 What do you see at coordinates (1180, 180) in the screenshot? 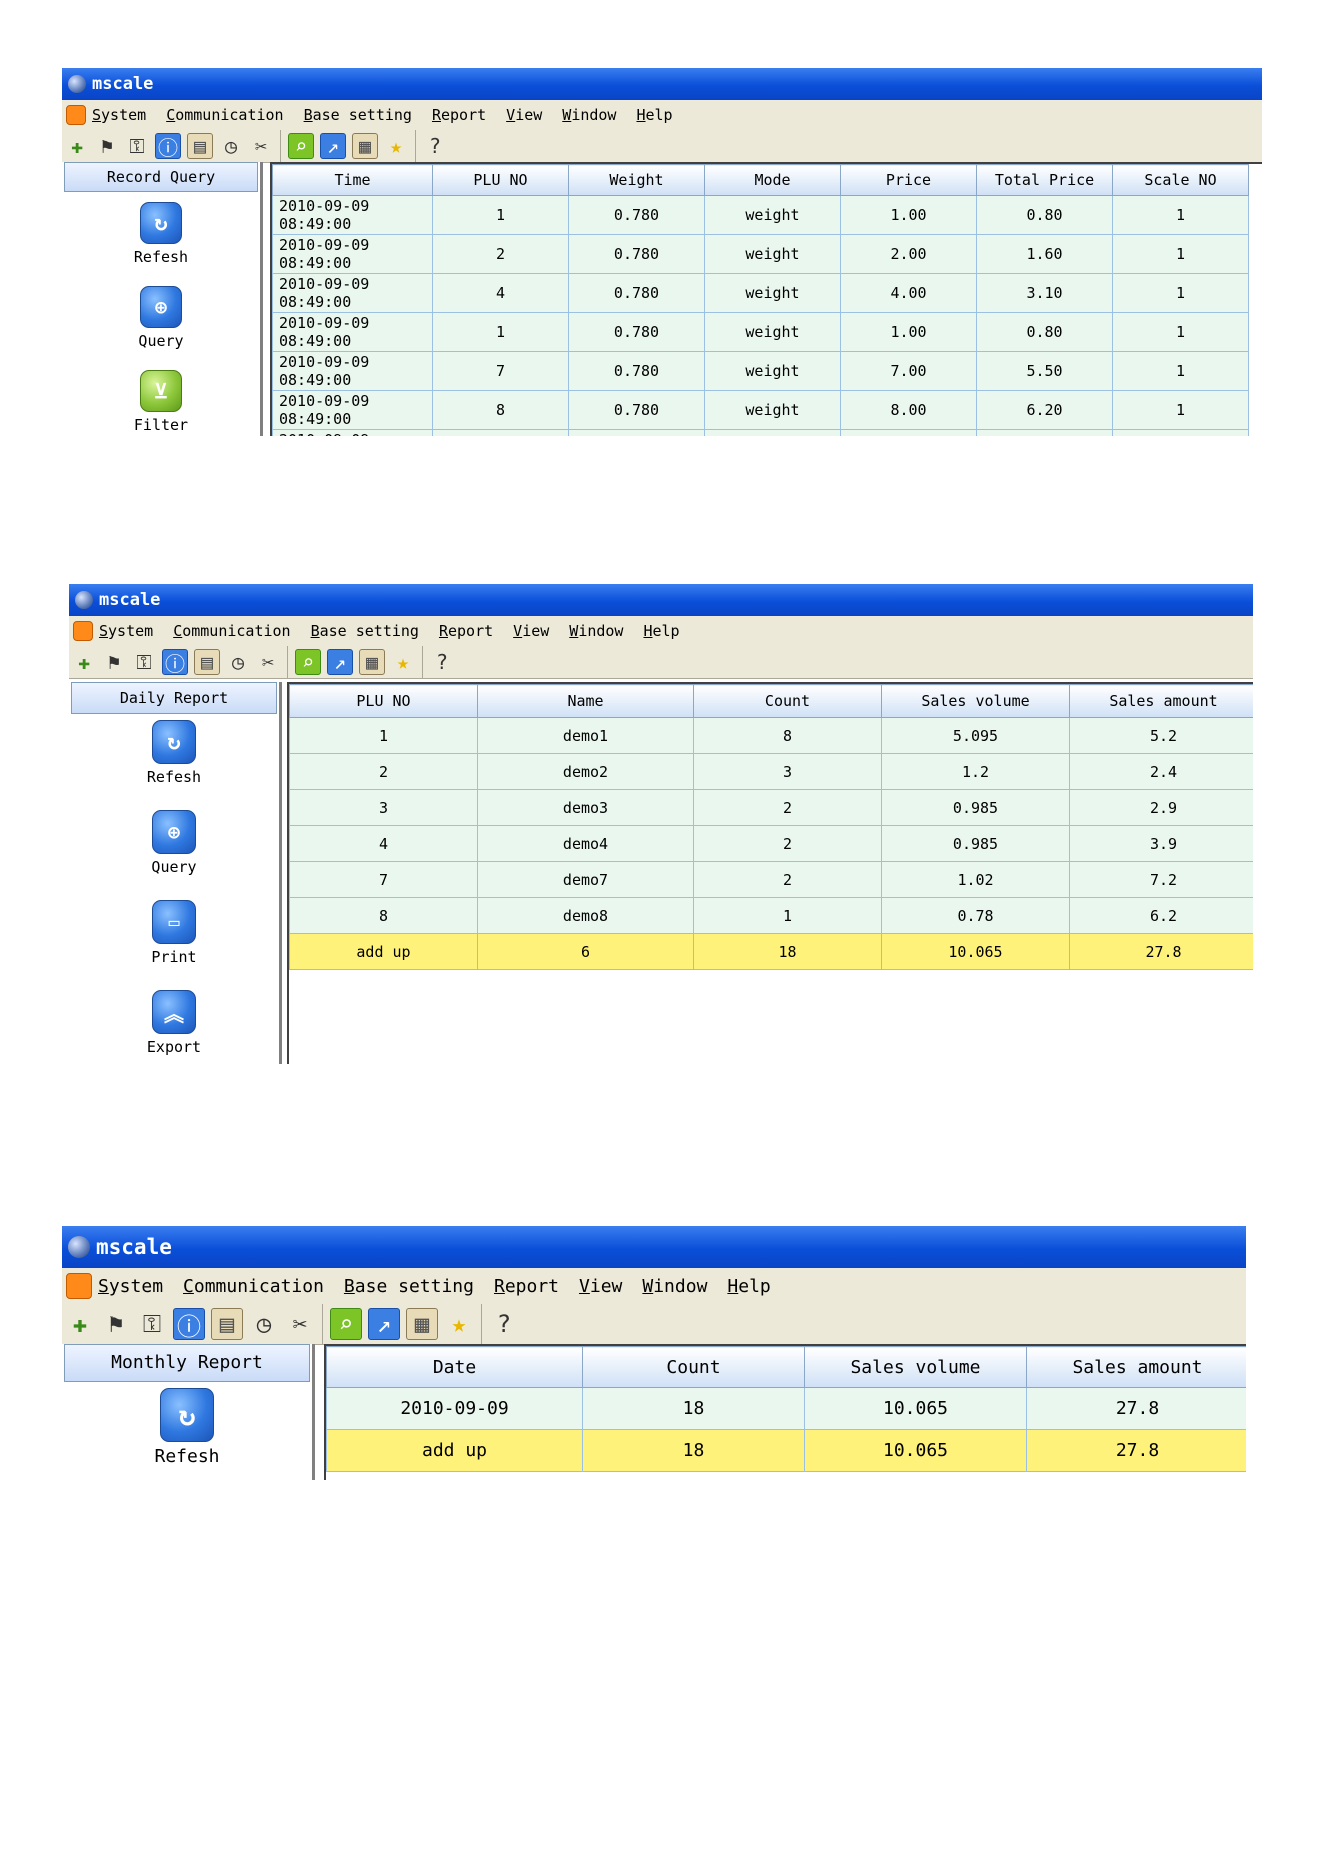
I see `column-header: Scale NO` at bounding box center [1180, 180].